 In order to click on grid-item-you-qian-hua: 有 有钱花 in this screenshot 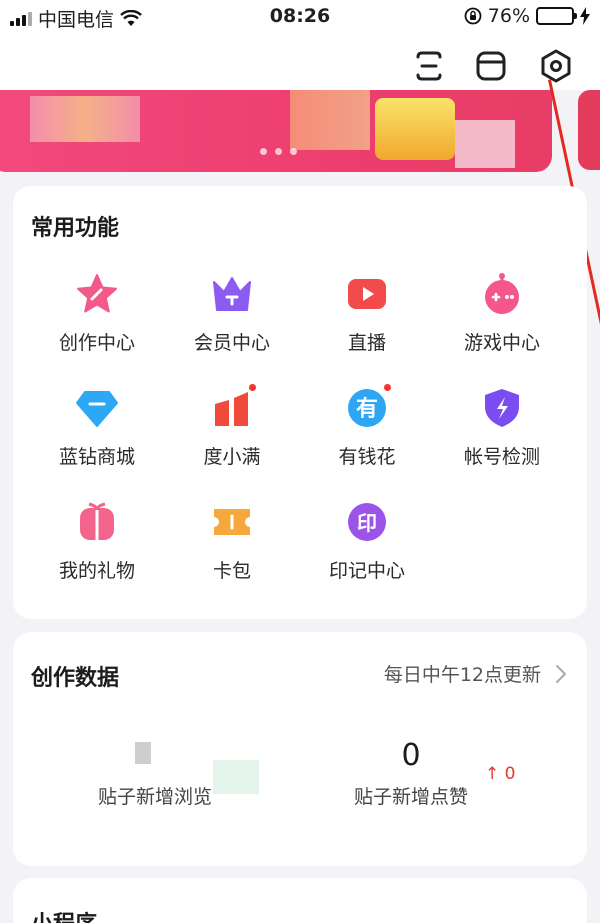, I will do `click(367, 425)`.